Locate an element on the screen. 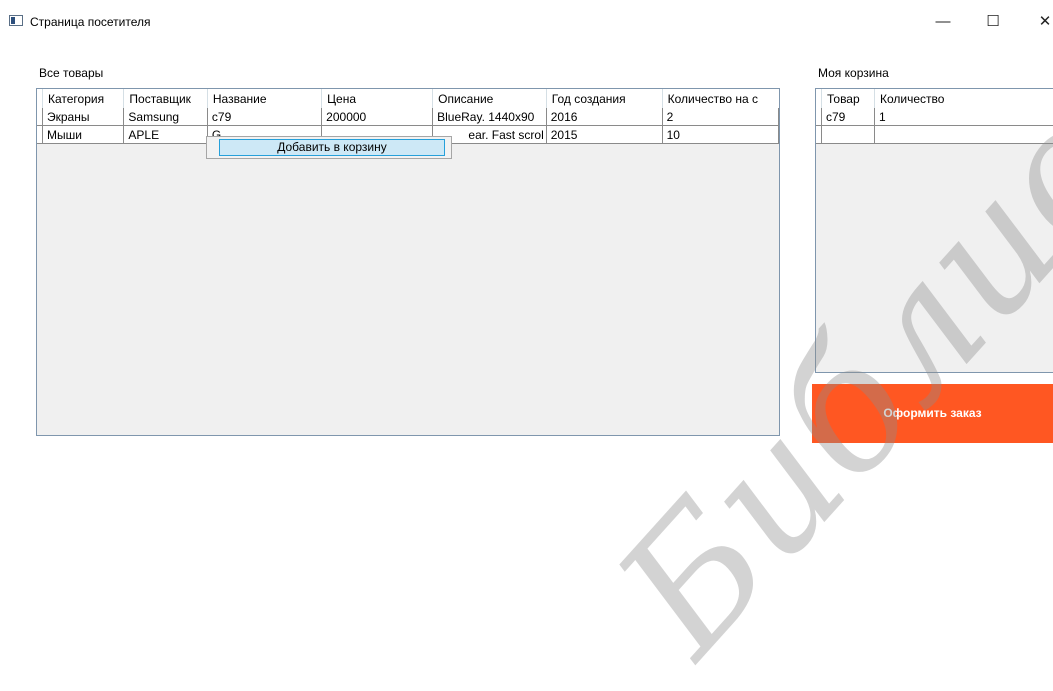 The image size is (1053, 691). column-header-product: Товар is located at coordinates (848, 98).